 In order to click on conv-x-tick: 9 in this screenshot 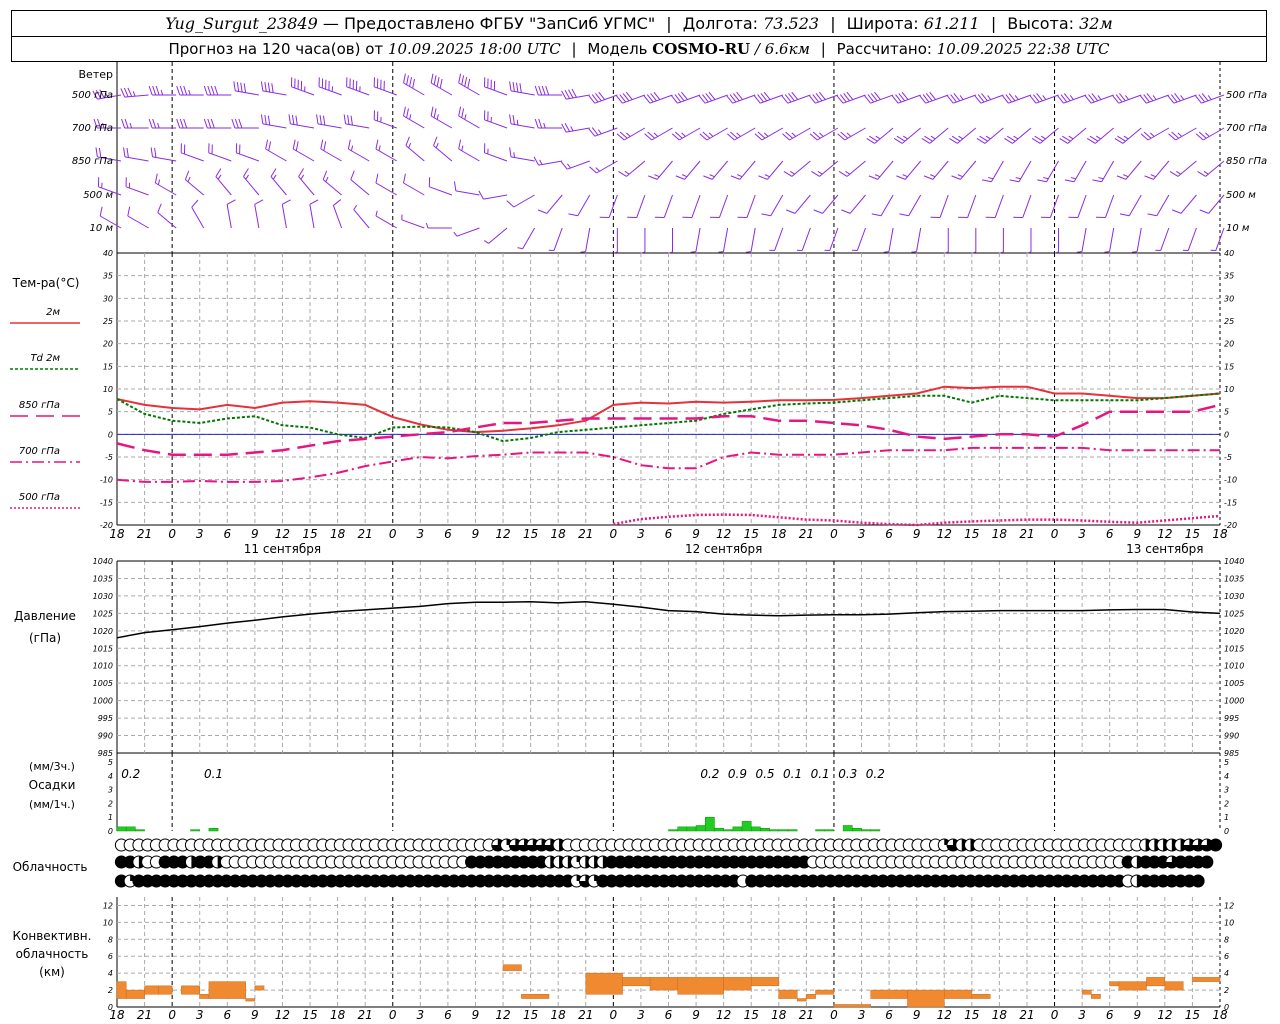, I will do `click(1137, 1015)`.